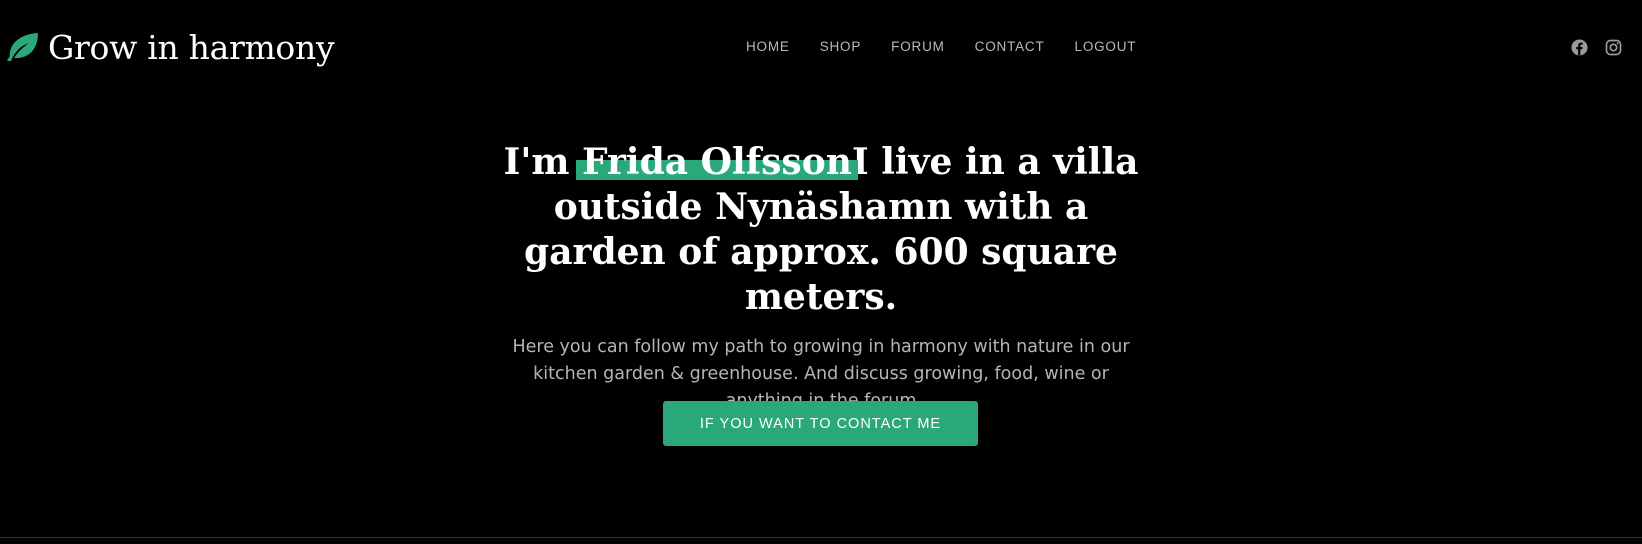  Describe the element at coordinates (1613, 47) in the screenshot. I see `instagram-icon` at that location.